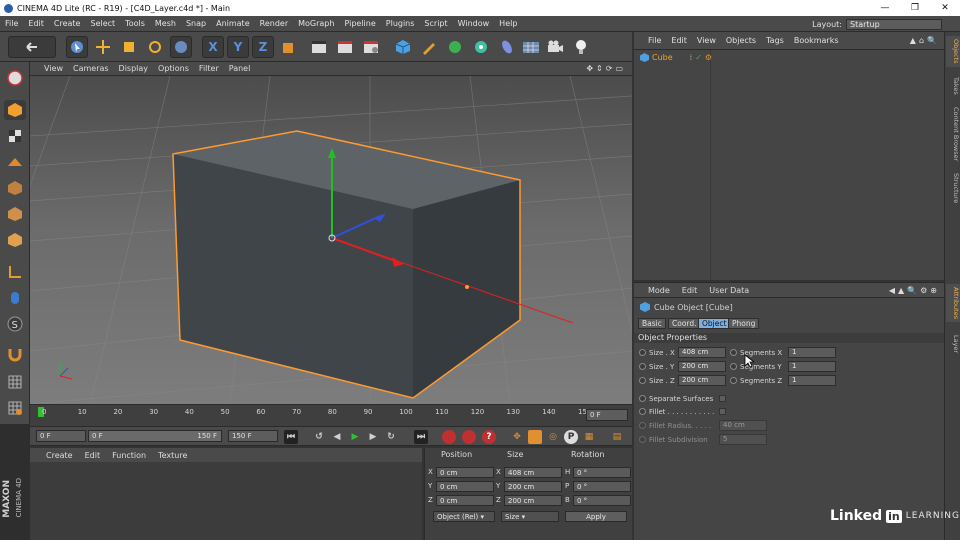  What do you see at coordinates (391, 437) in the screenshot?
I see `next-key-button: ↻` at bounding box center [391, 437].